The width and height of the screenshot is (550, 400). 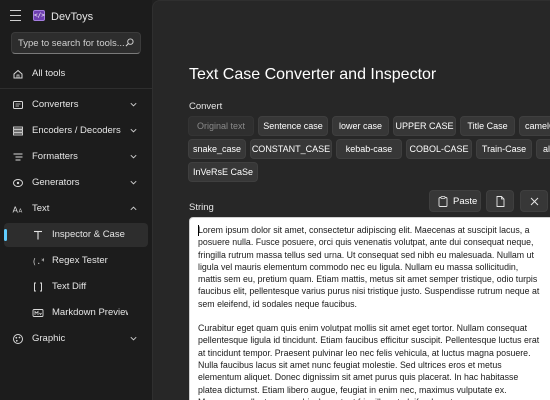 I want to click on close-icon, so click(x=534, y=201).